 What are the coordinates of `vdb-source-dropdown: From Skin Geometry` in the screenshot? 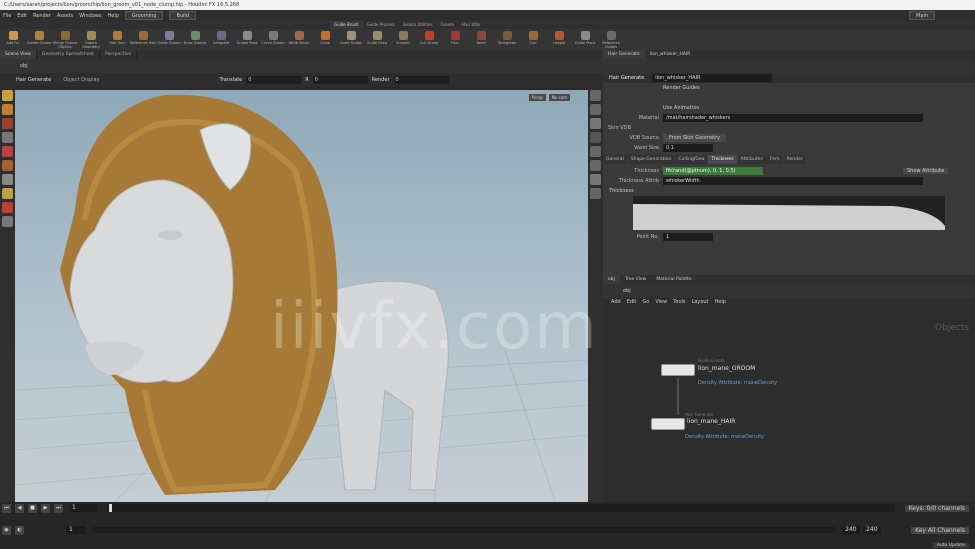 It's located at (695, 138).